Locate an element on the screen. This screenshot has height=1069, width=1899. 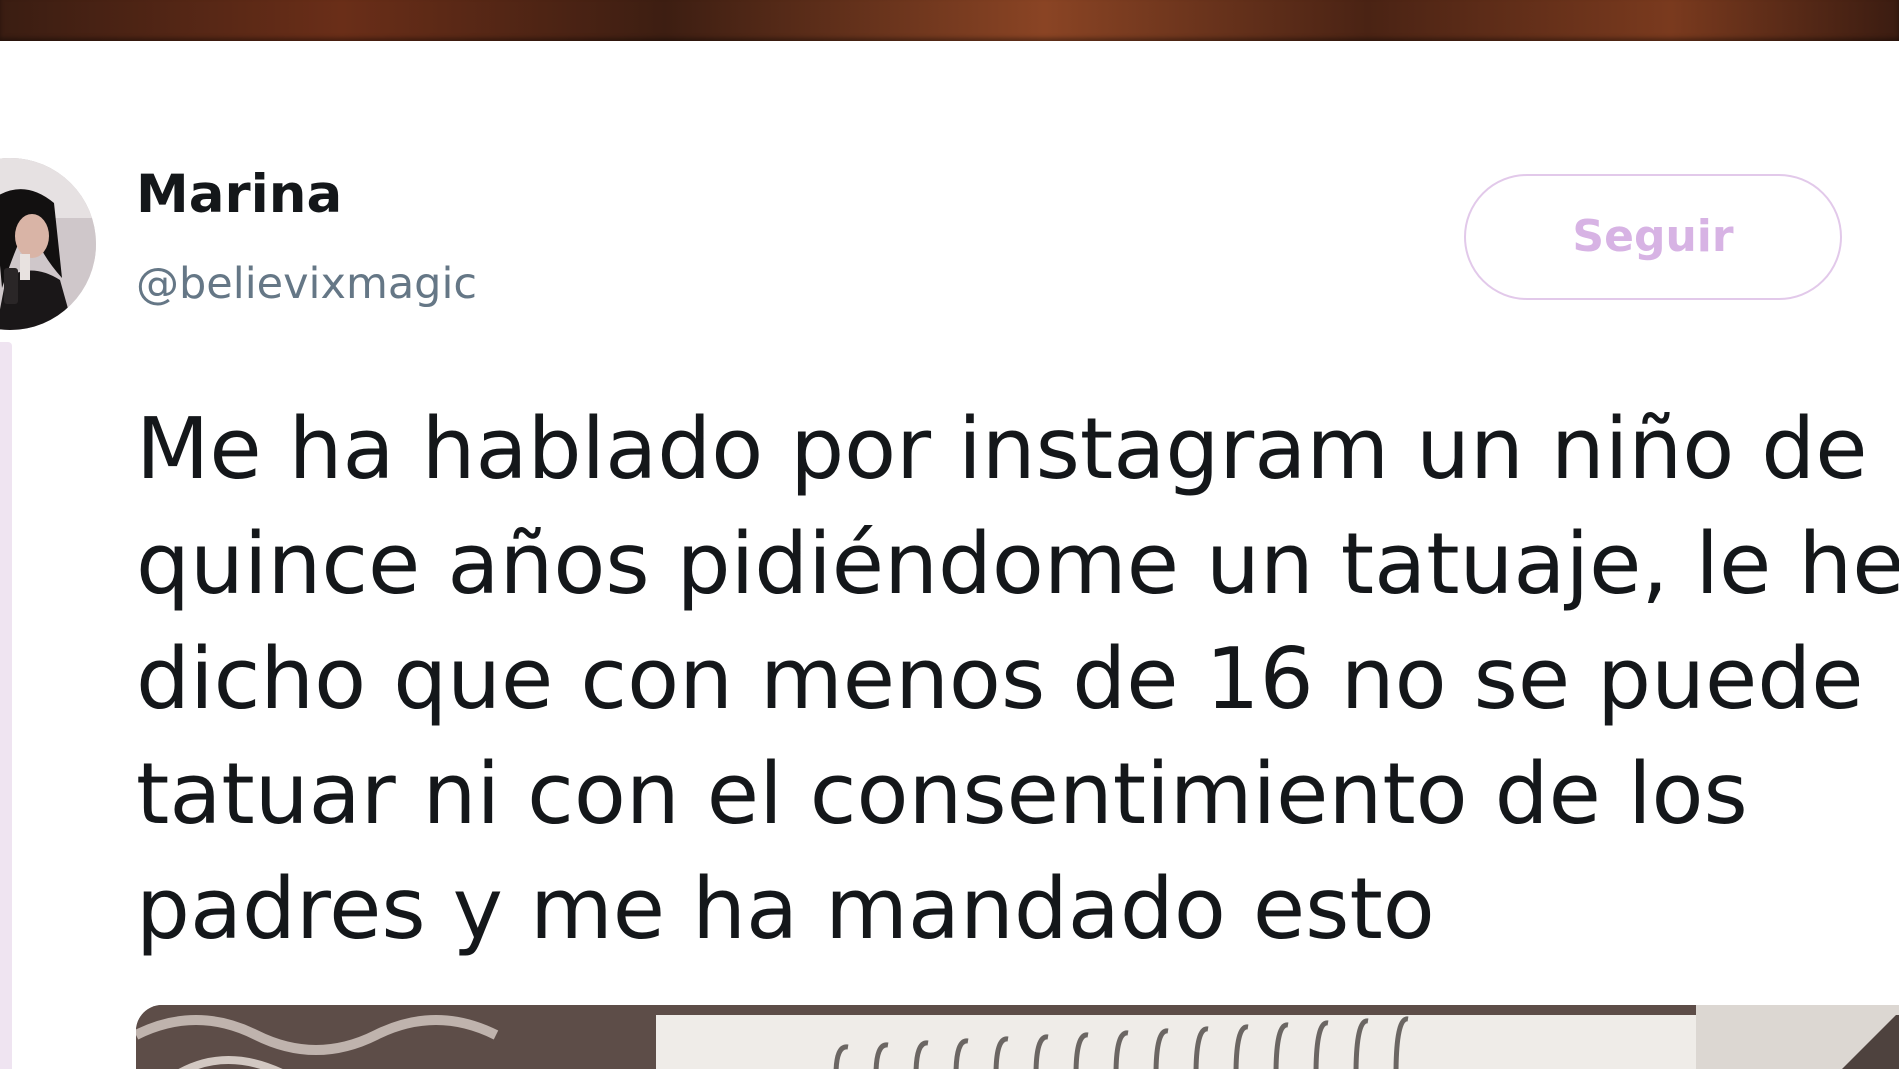
tweet-text-line: dicho que con menos de 16 no se puede is located at coordinates (1000, 679).